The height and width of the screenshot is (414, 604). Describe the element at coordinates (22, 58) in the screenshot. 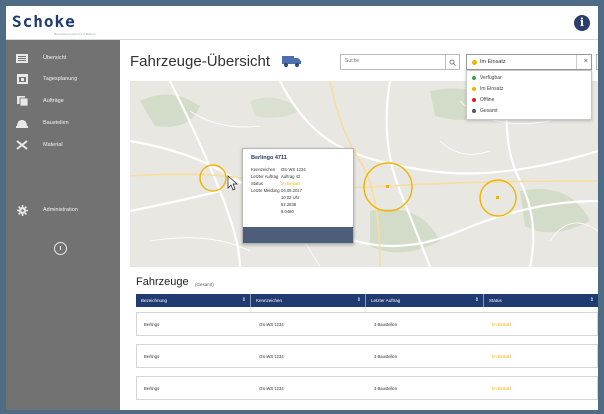

I see `list-icon` at that location.